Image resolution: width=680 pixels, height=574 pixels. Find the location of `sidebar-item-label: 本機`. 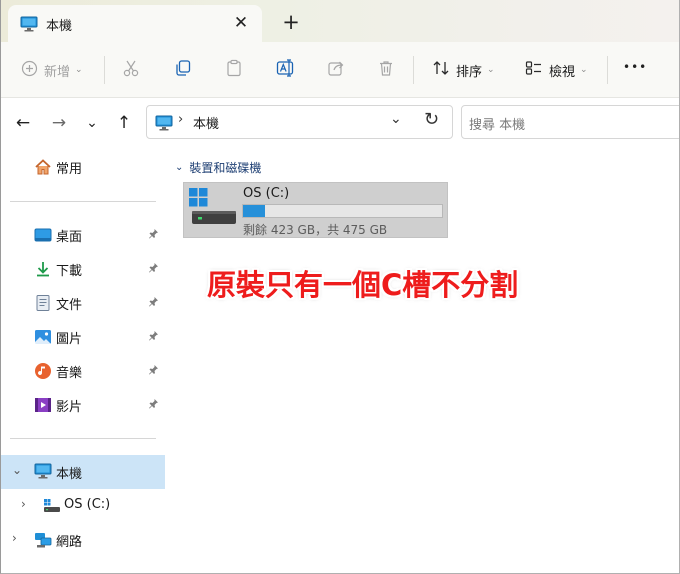

sidebar-item-label: 本機 is located at coordinates (69, 474).